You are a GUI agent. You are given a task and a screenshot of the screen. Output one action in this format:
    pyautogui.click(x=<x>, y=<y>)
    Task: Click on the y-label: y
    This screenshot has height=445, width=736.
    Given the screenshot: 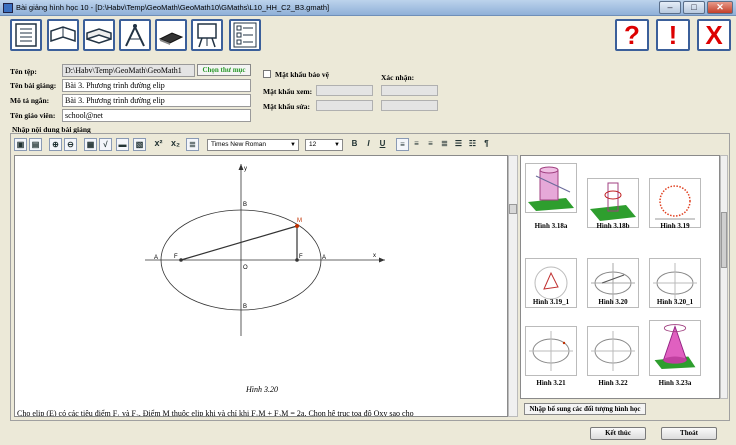 What is the action you would take?
    pyautogui.click(x=245, y=169)
    